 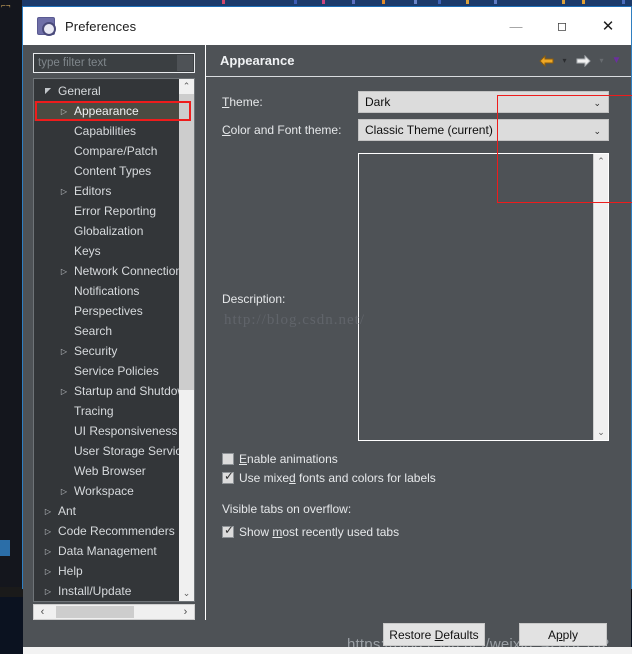 I want to click on tree-vertical-scrollbar: ⌃ ⌄, so click(x=186, y=340).